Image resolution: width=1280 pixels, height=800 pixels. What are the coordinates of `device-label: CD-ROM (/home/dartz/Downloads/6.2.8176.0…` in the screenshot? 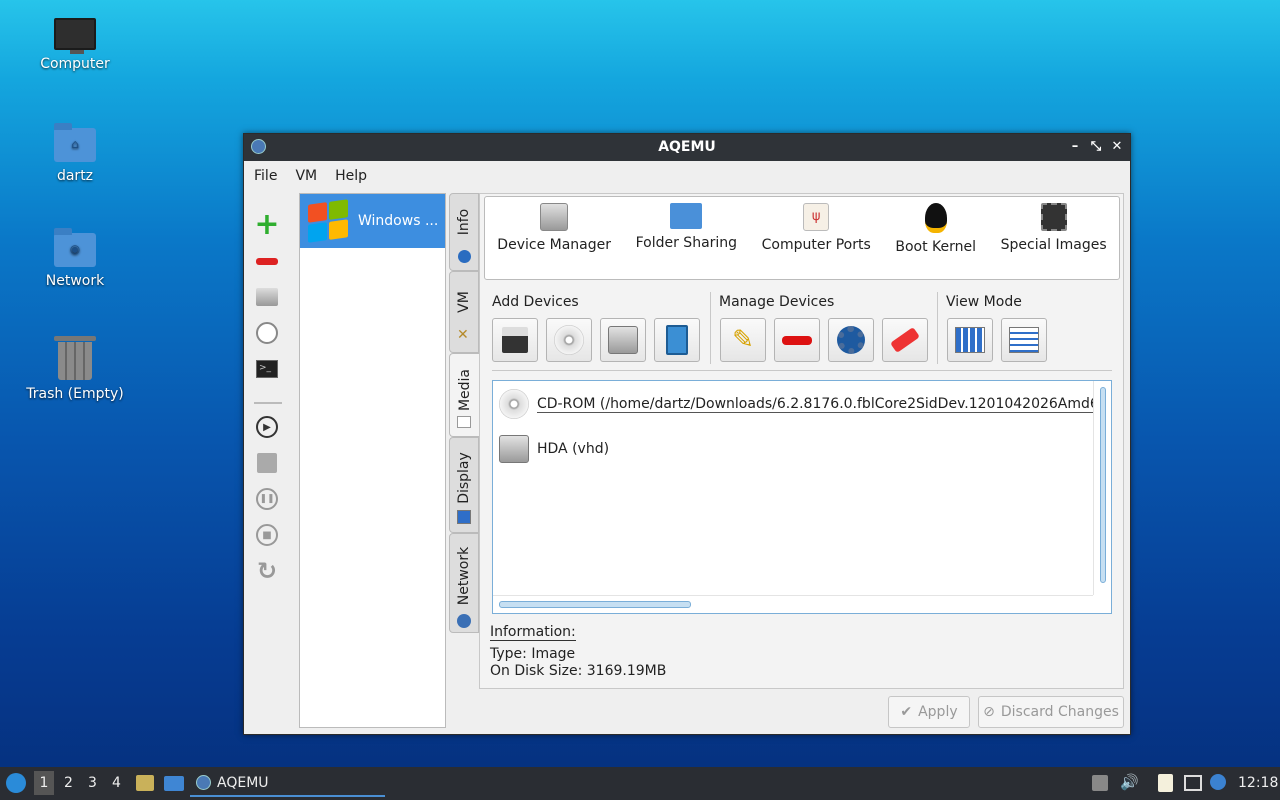 It's located at (822, 404).